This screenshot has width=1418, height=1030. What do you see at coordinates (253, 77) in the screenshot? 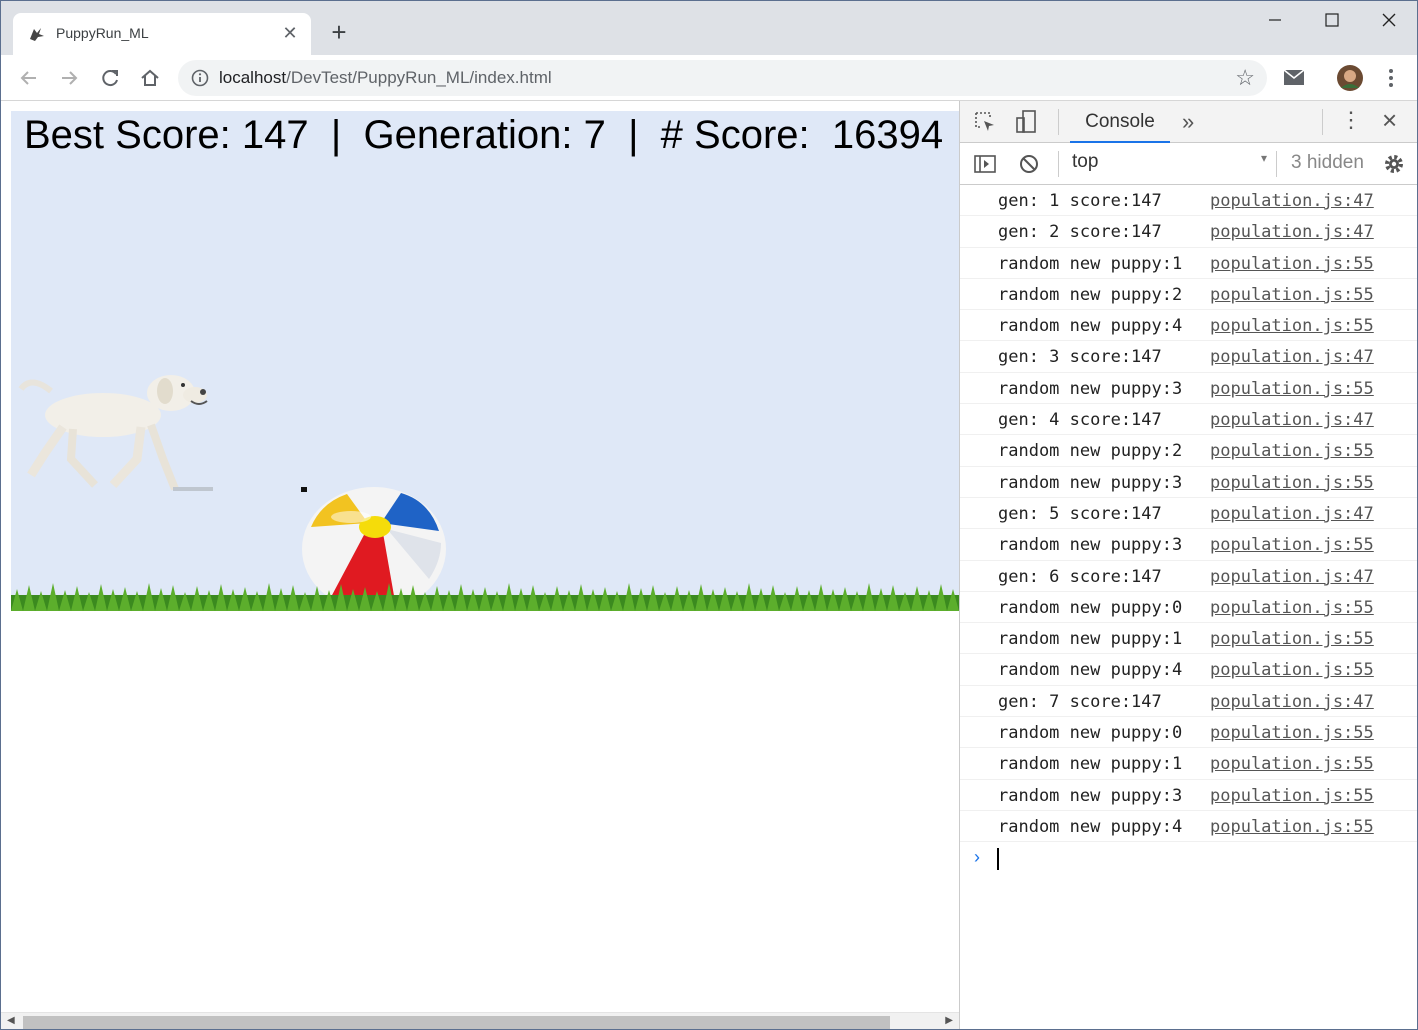
I see `url-host: localhost` at bounding box center [253, 77].